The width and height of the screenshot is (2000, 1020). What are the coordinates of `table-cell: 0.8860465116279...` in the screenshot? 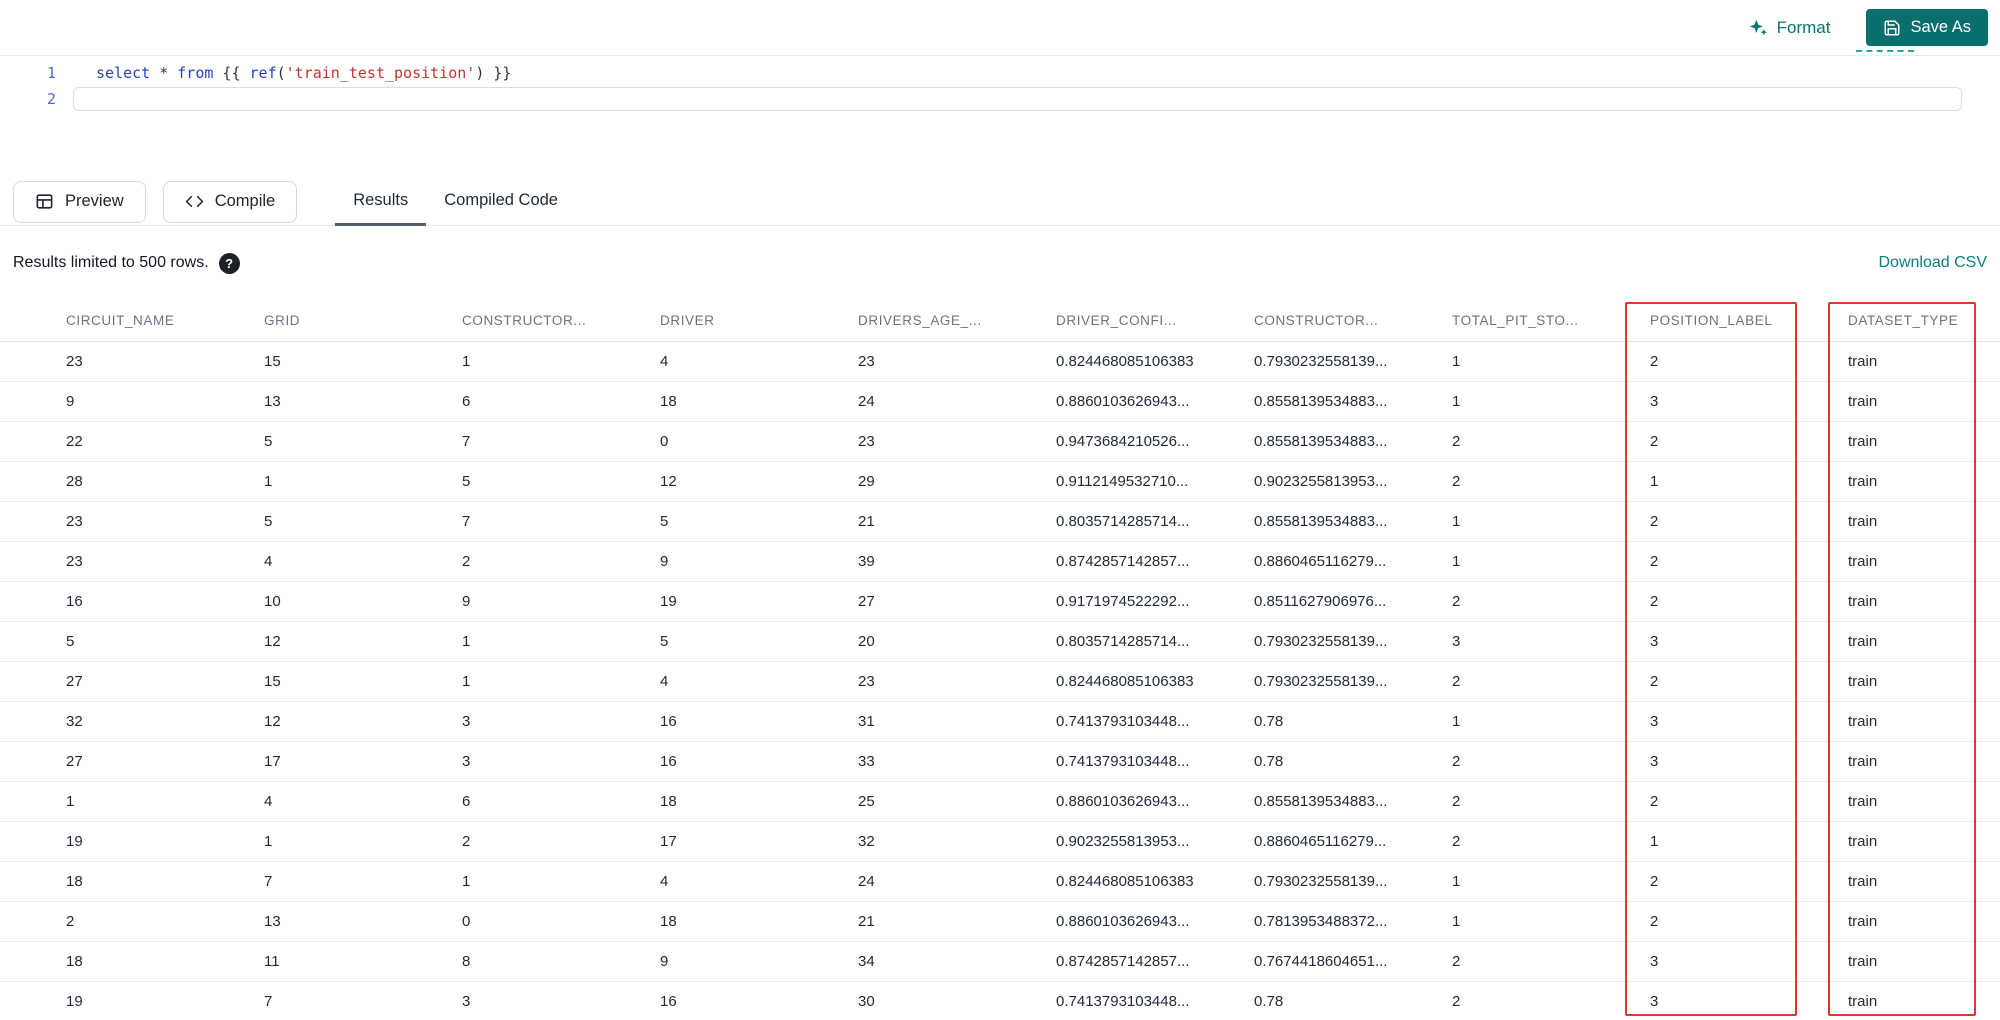 It's located at (1320, 841).